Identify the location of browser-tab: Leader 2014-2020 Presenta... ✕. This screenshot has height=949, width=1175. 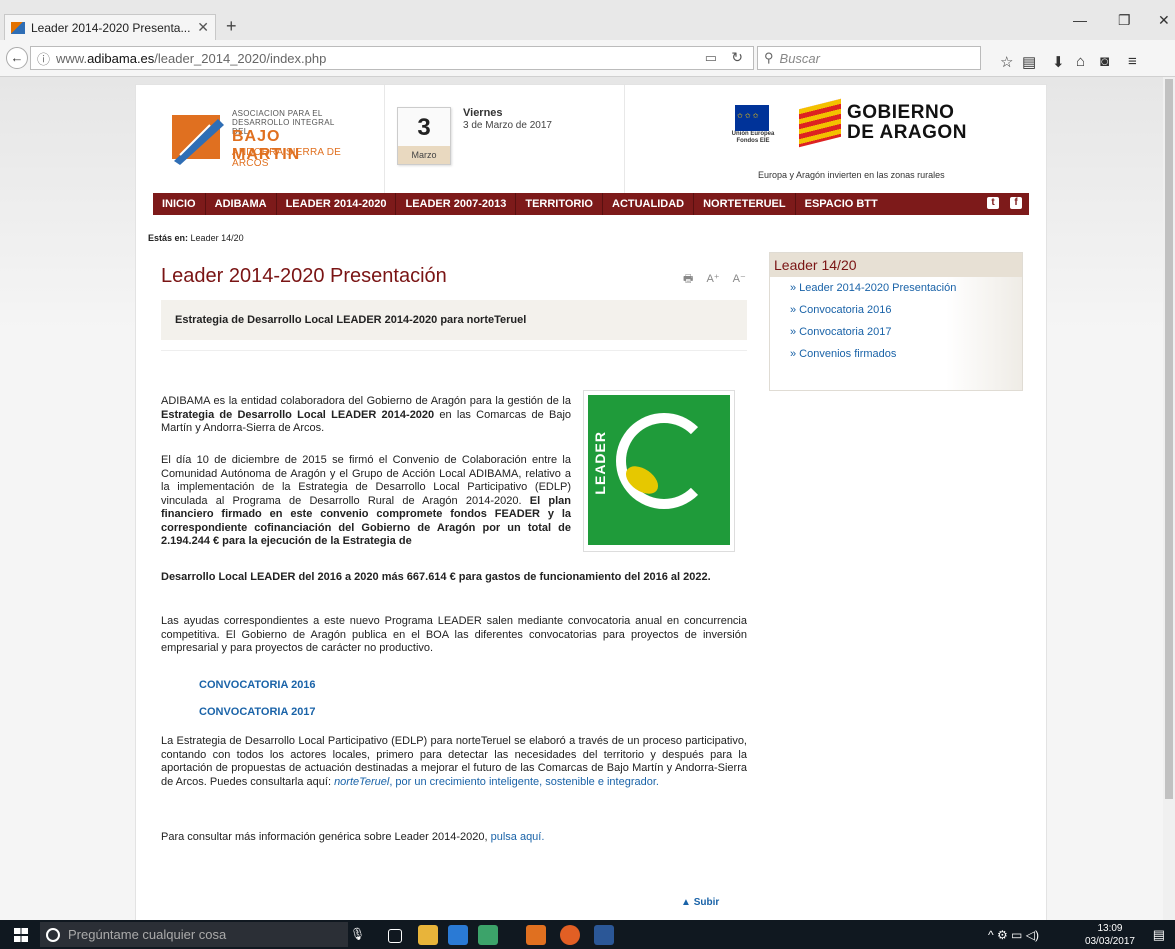
(110, 27).